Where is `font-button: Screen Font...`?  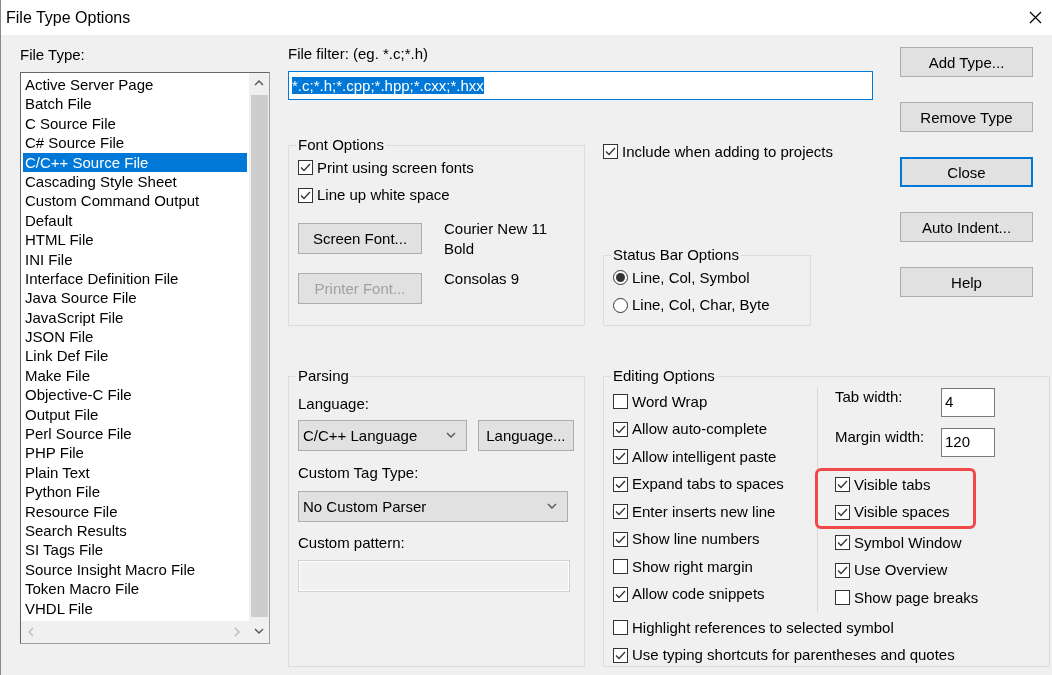 font-button: Screen Font... is located at coordinates (360, 238).